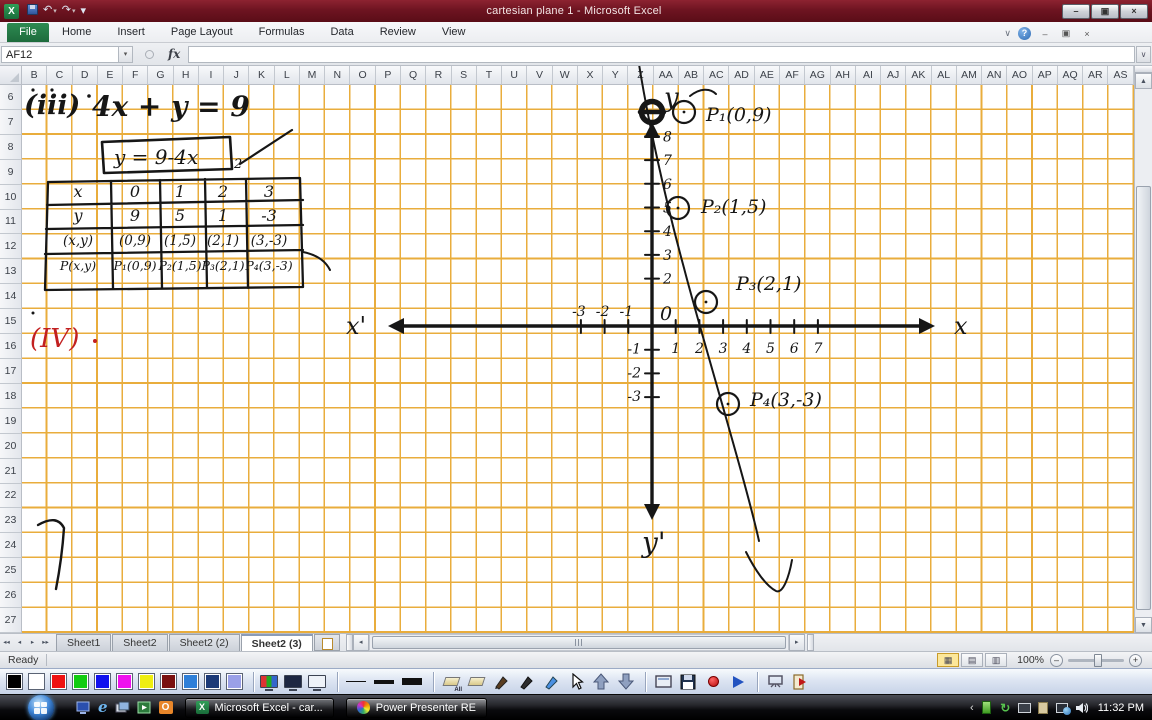  I want to click on screen-dark-icon, so click(293, 683).